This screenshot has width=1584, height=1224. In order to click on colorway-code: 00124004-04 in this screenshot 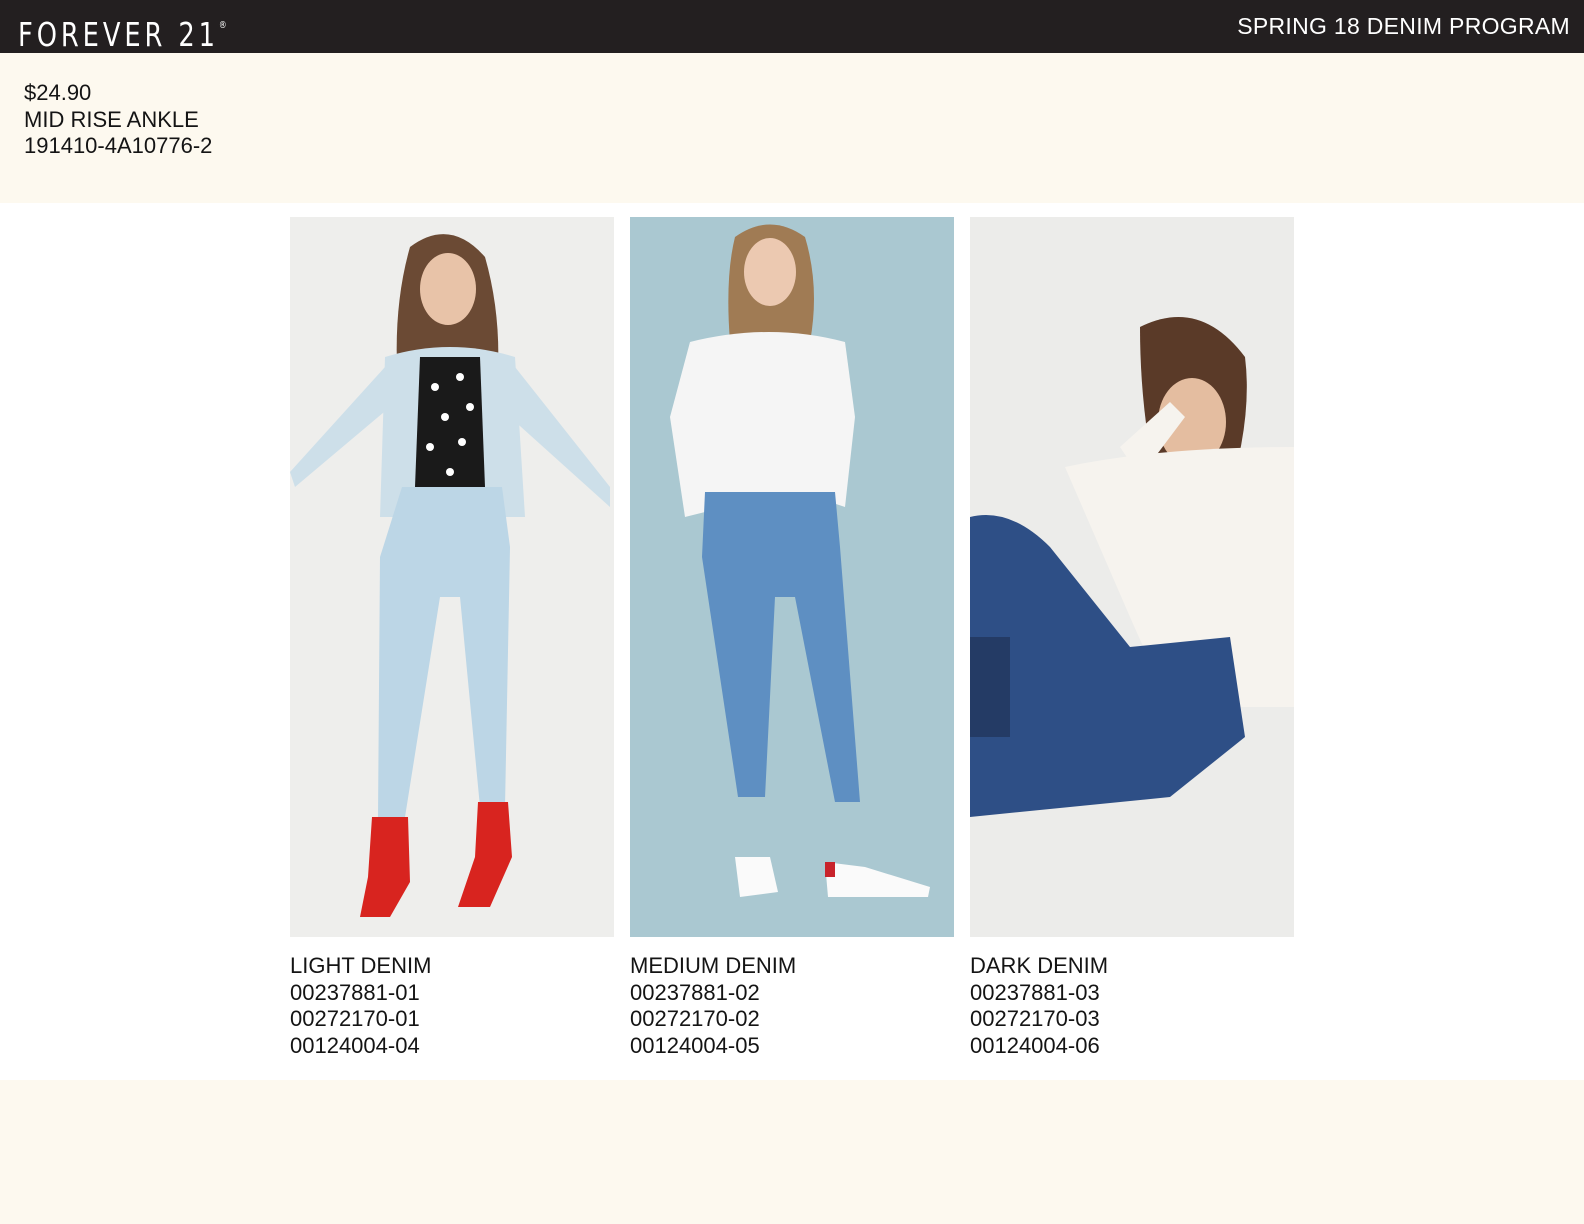, I will do `click(355, 1045)`.